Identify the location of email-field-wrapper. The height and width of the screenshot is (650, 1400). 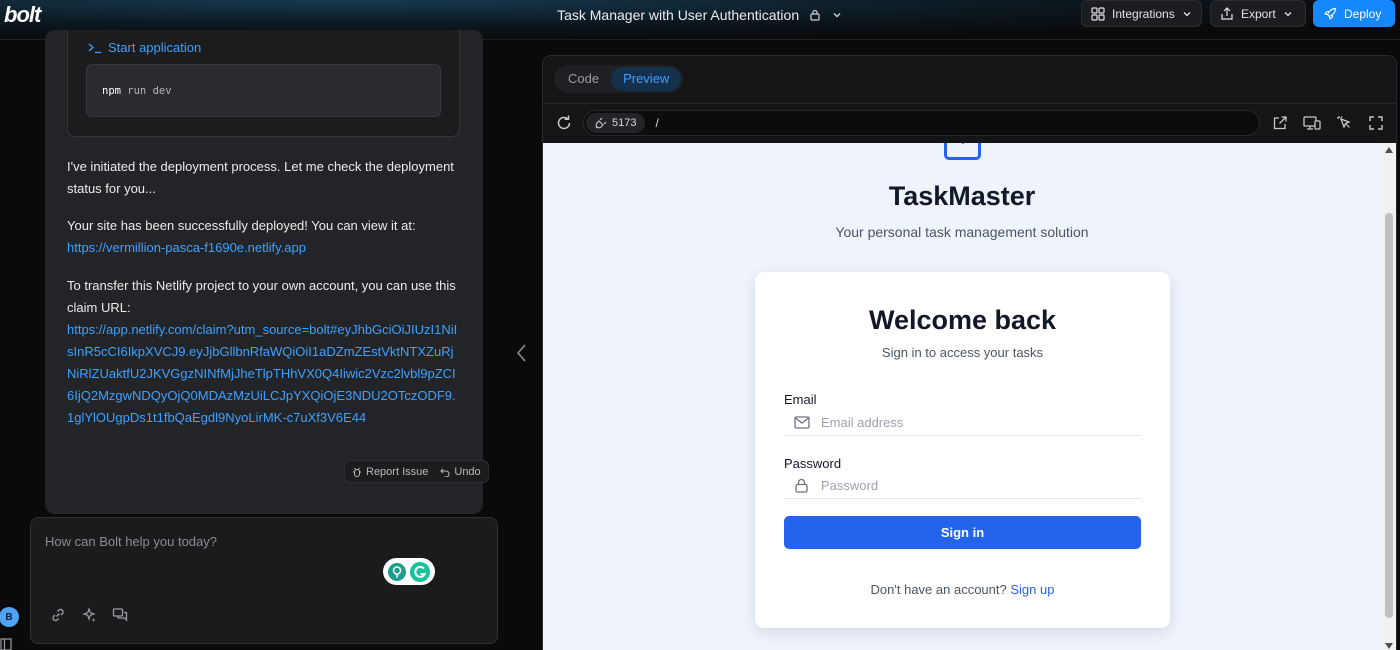
(962, 423).